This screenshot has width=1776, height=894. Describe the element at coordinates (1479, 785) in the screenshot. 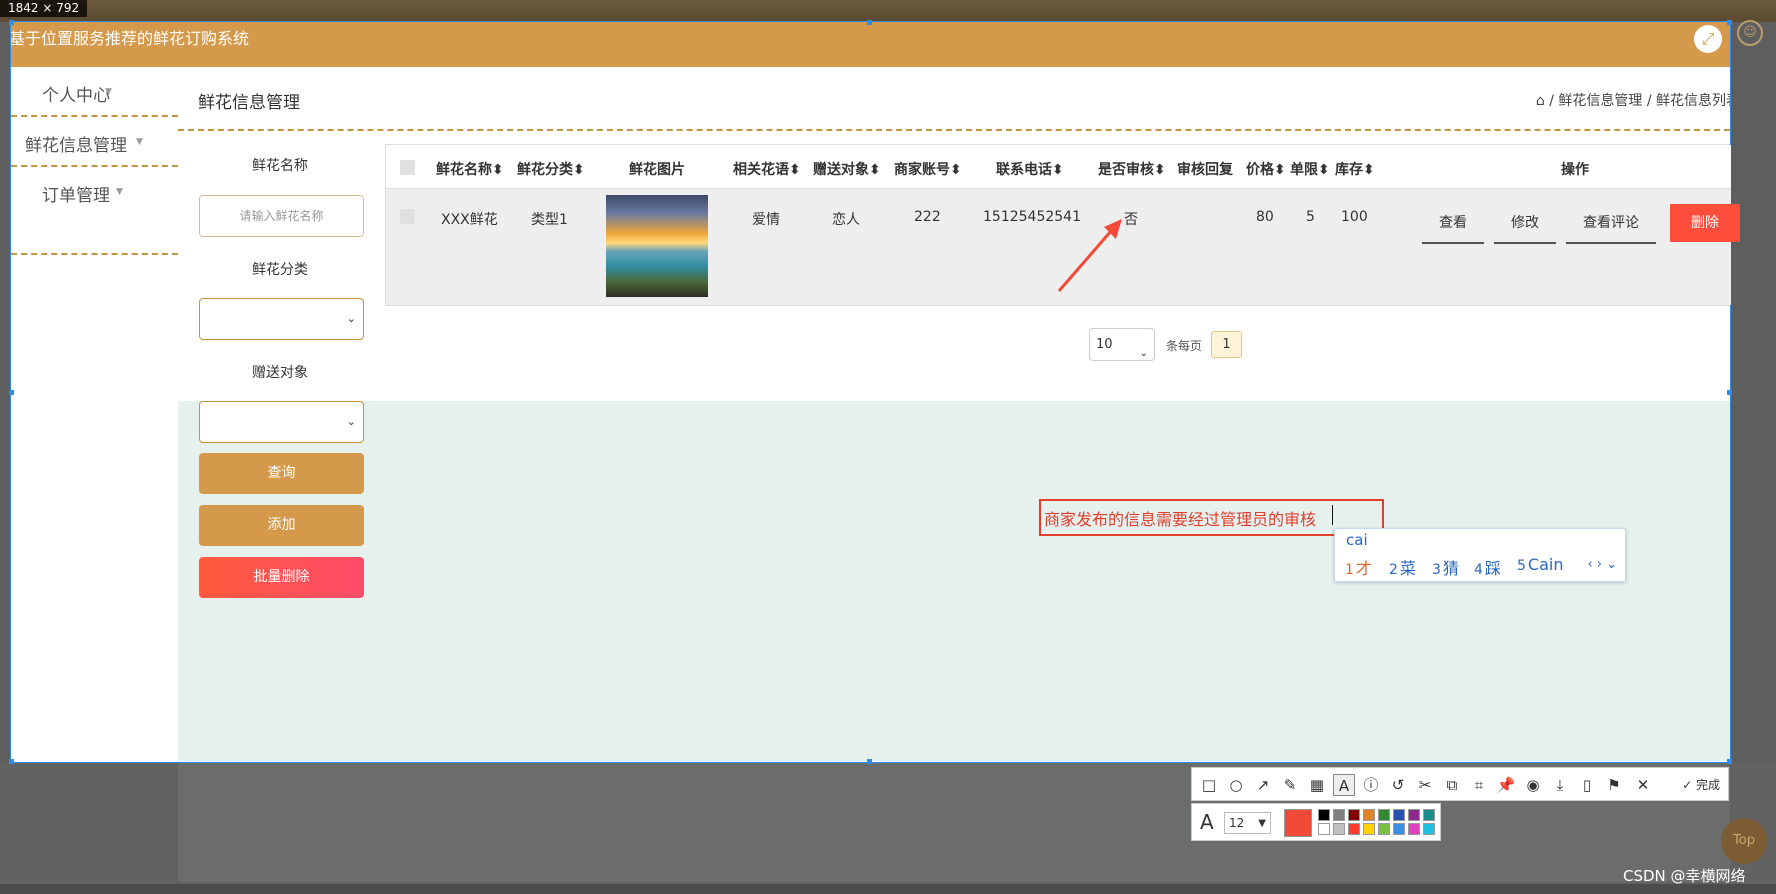

I see `ocr-icon: ⌗` at that location.